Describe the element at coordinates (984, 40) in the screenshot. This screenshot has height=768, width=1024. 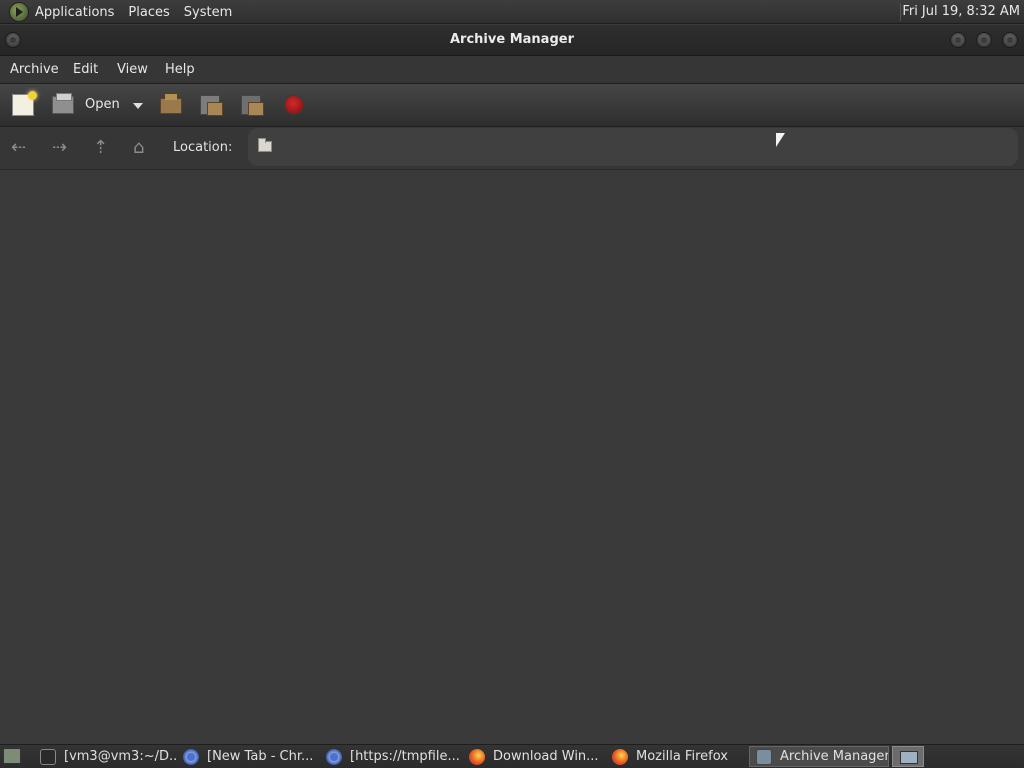
I see `maximize-icon` at that location.